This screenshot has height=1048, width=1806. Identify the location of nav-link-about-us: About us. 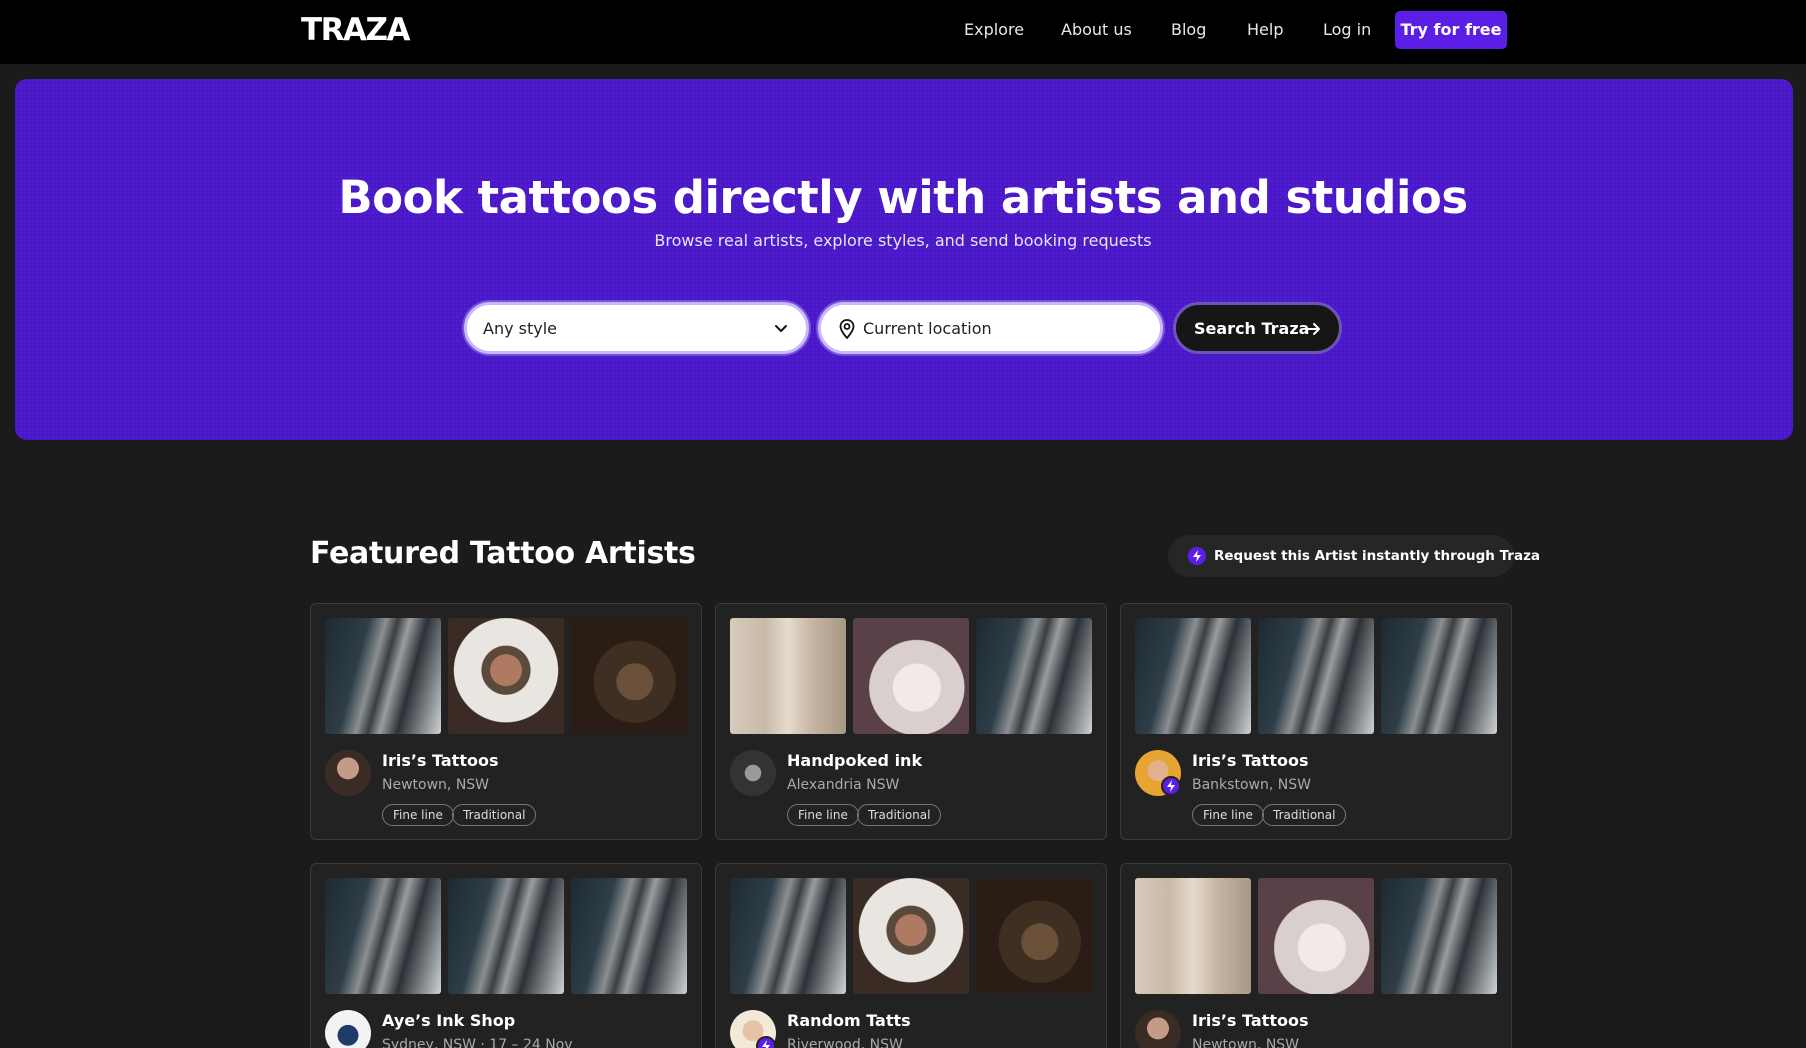
(1096, 30).